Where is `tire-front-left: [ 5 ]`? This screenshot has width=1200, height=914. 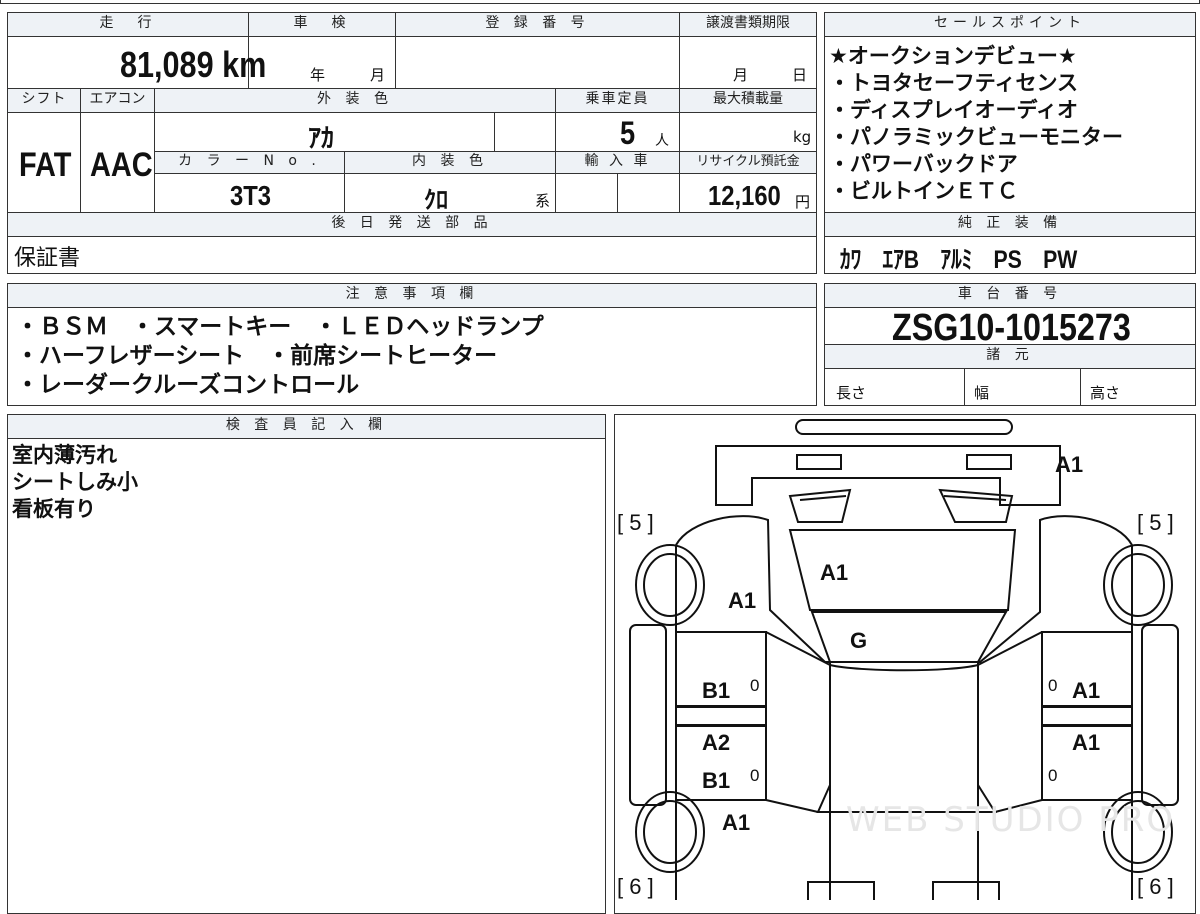
tire-front-left: [ 5 ] is located at coordinates (635, 522).